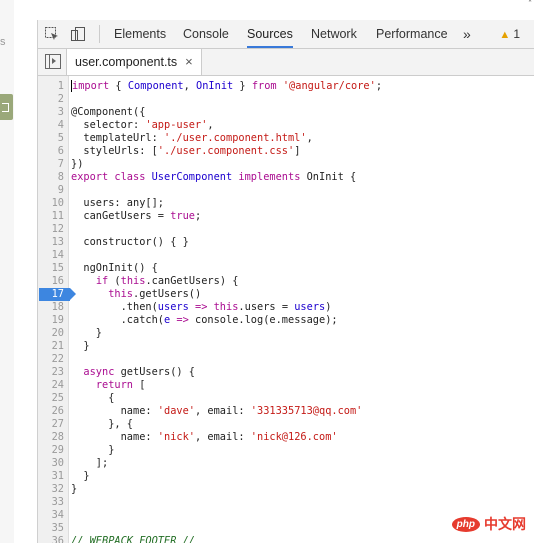  I want to click on code-line: 6 styleUrls: ['./user.component.css'], so click(286, 151).